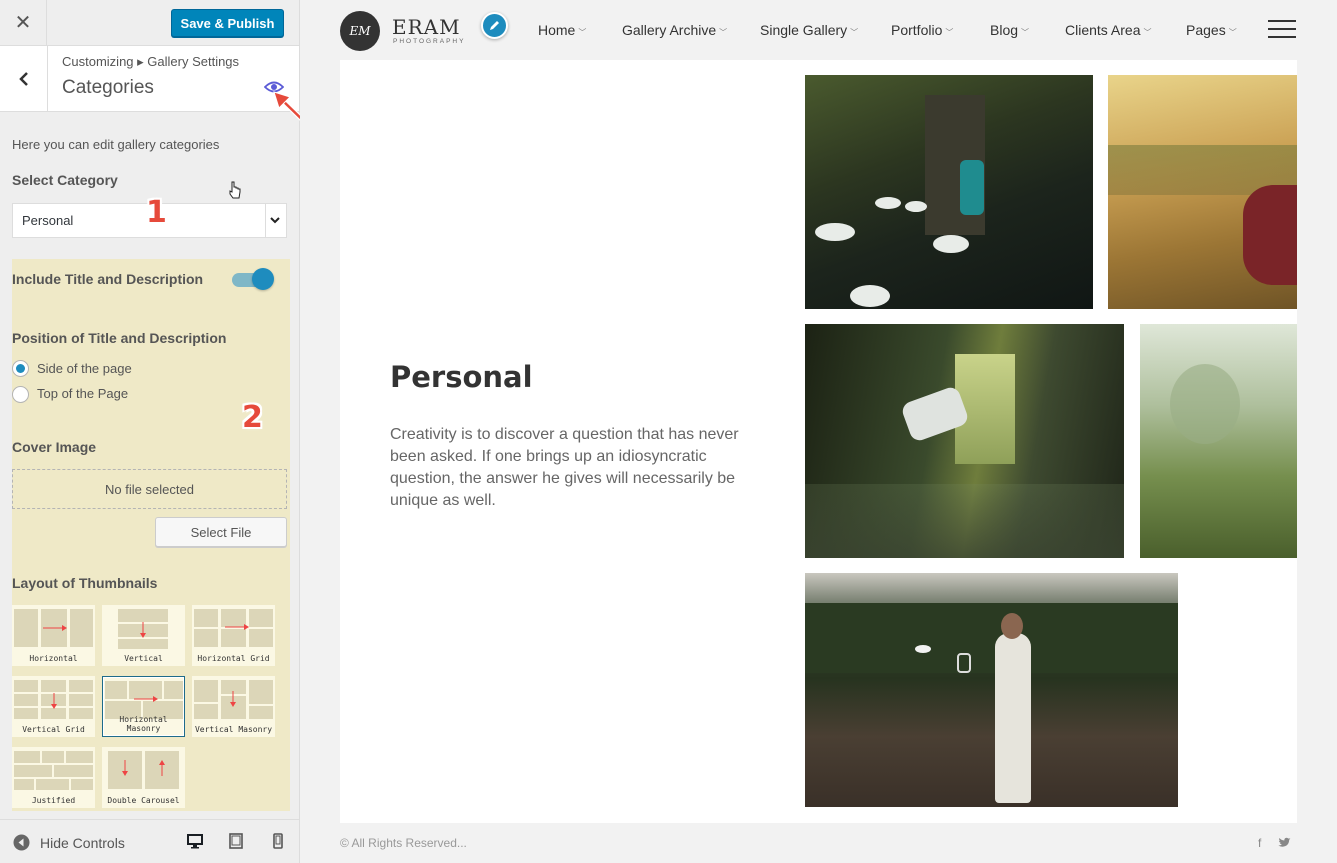  I want to click on include-title-label: Include Title and Description, so click(108, 279).